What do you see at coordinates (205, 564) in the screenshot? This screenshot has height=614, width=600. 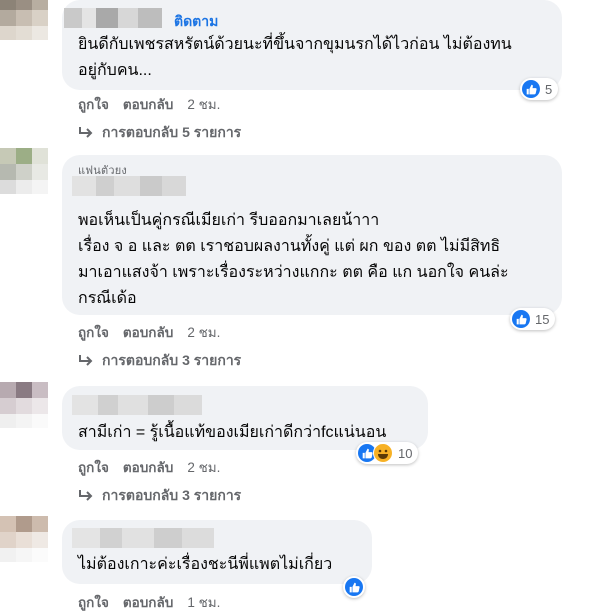 I see `comment-text: ไม่ต้องเกาะค่ะเรื่องชะนีพี่แพตไม่เกี่ยว` at bounding box center [205, 564].